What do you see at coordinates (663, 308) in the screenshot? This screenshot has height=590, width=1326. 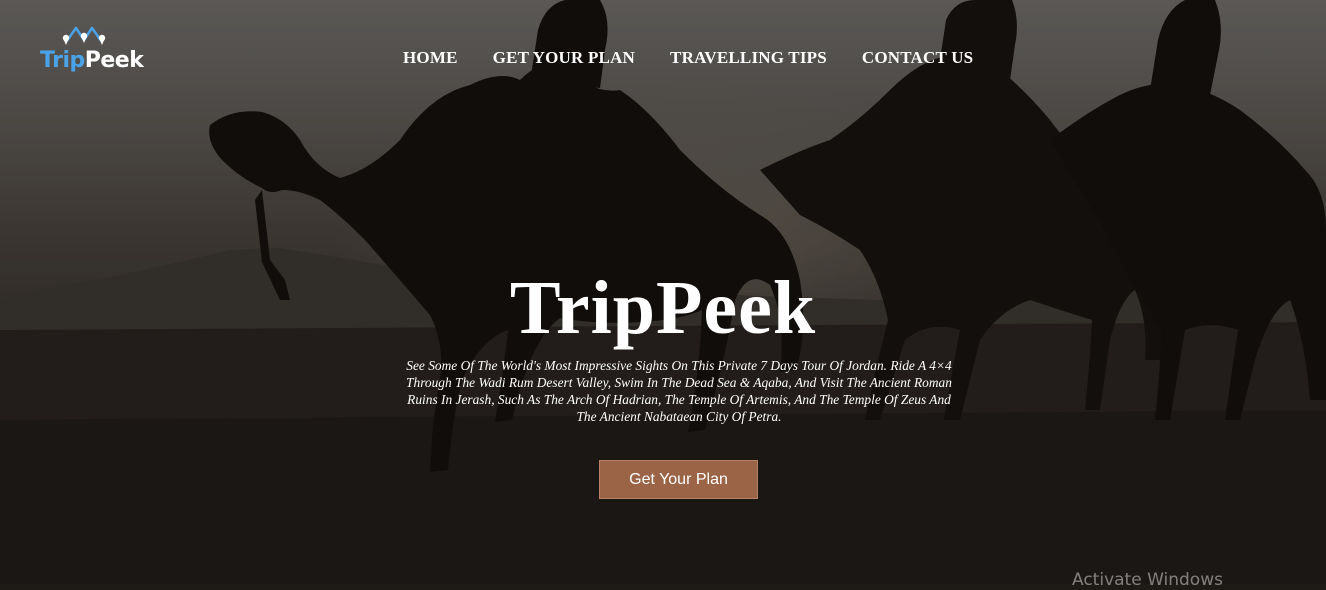 I see `hero-title: TripPeek` at bounding box center [663, 308].